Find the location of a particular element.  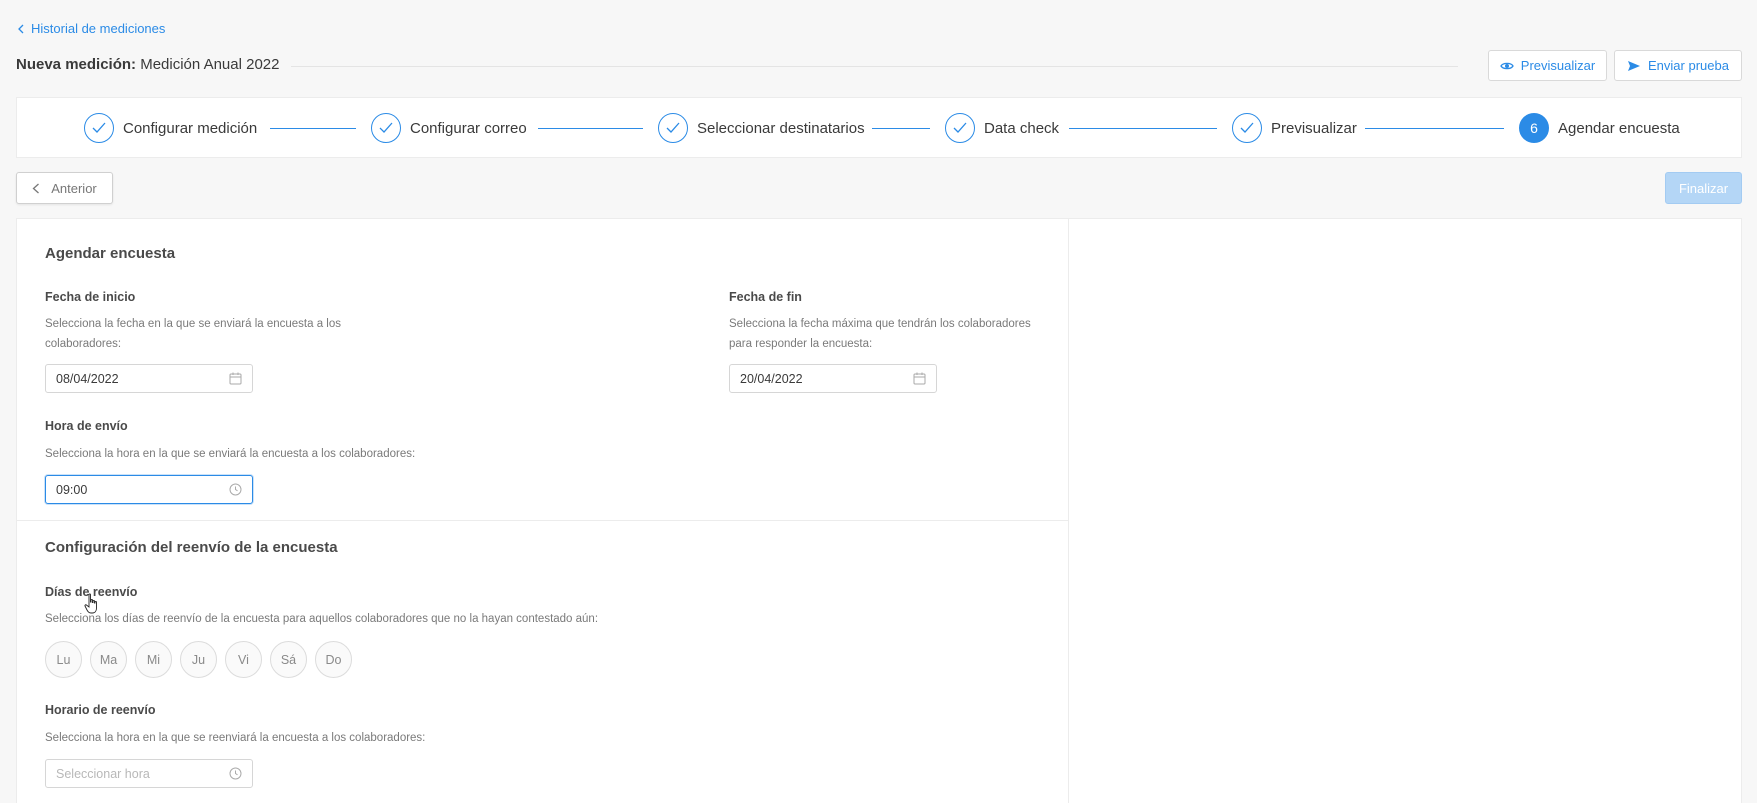

page-title-name: Medición Anual 2022 is located at coordinates (210, 64).